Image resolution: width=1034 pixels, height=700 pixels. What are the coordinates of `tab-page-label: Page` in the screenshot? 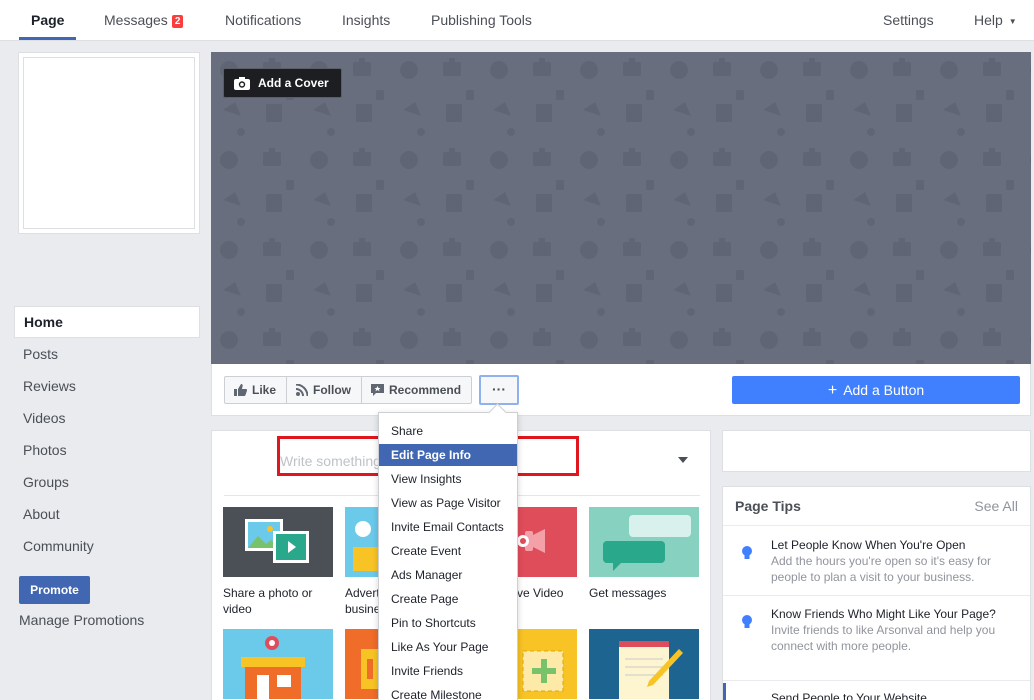 It's located at (48, 20).